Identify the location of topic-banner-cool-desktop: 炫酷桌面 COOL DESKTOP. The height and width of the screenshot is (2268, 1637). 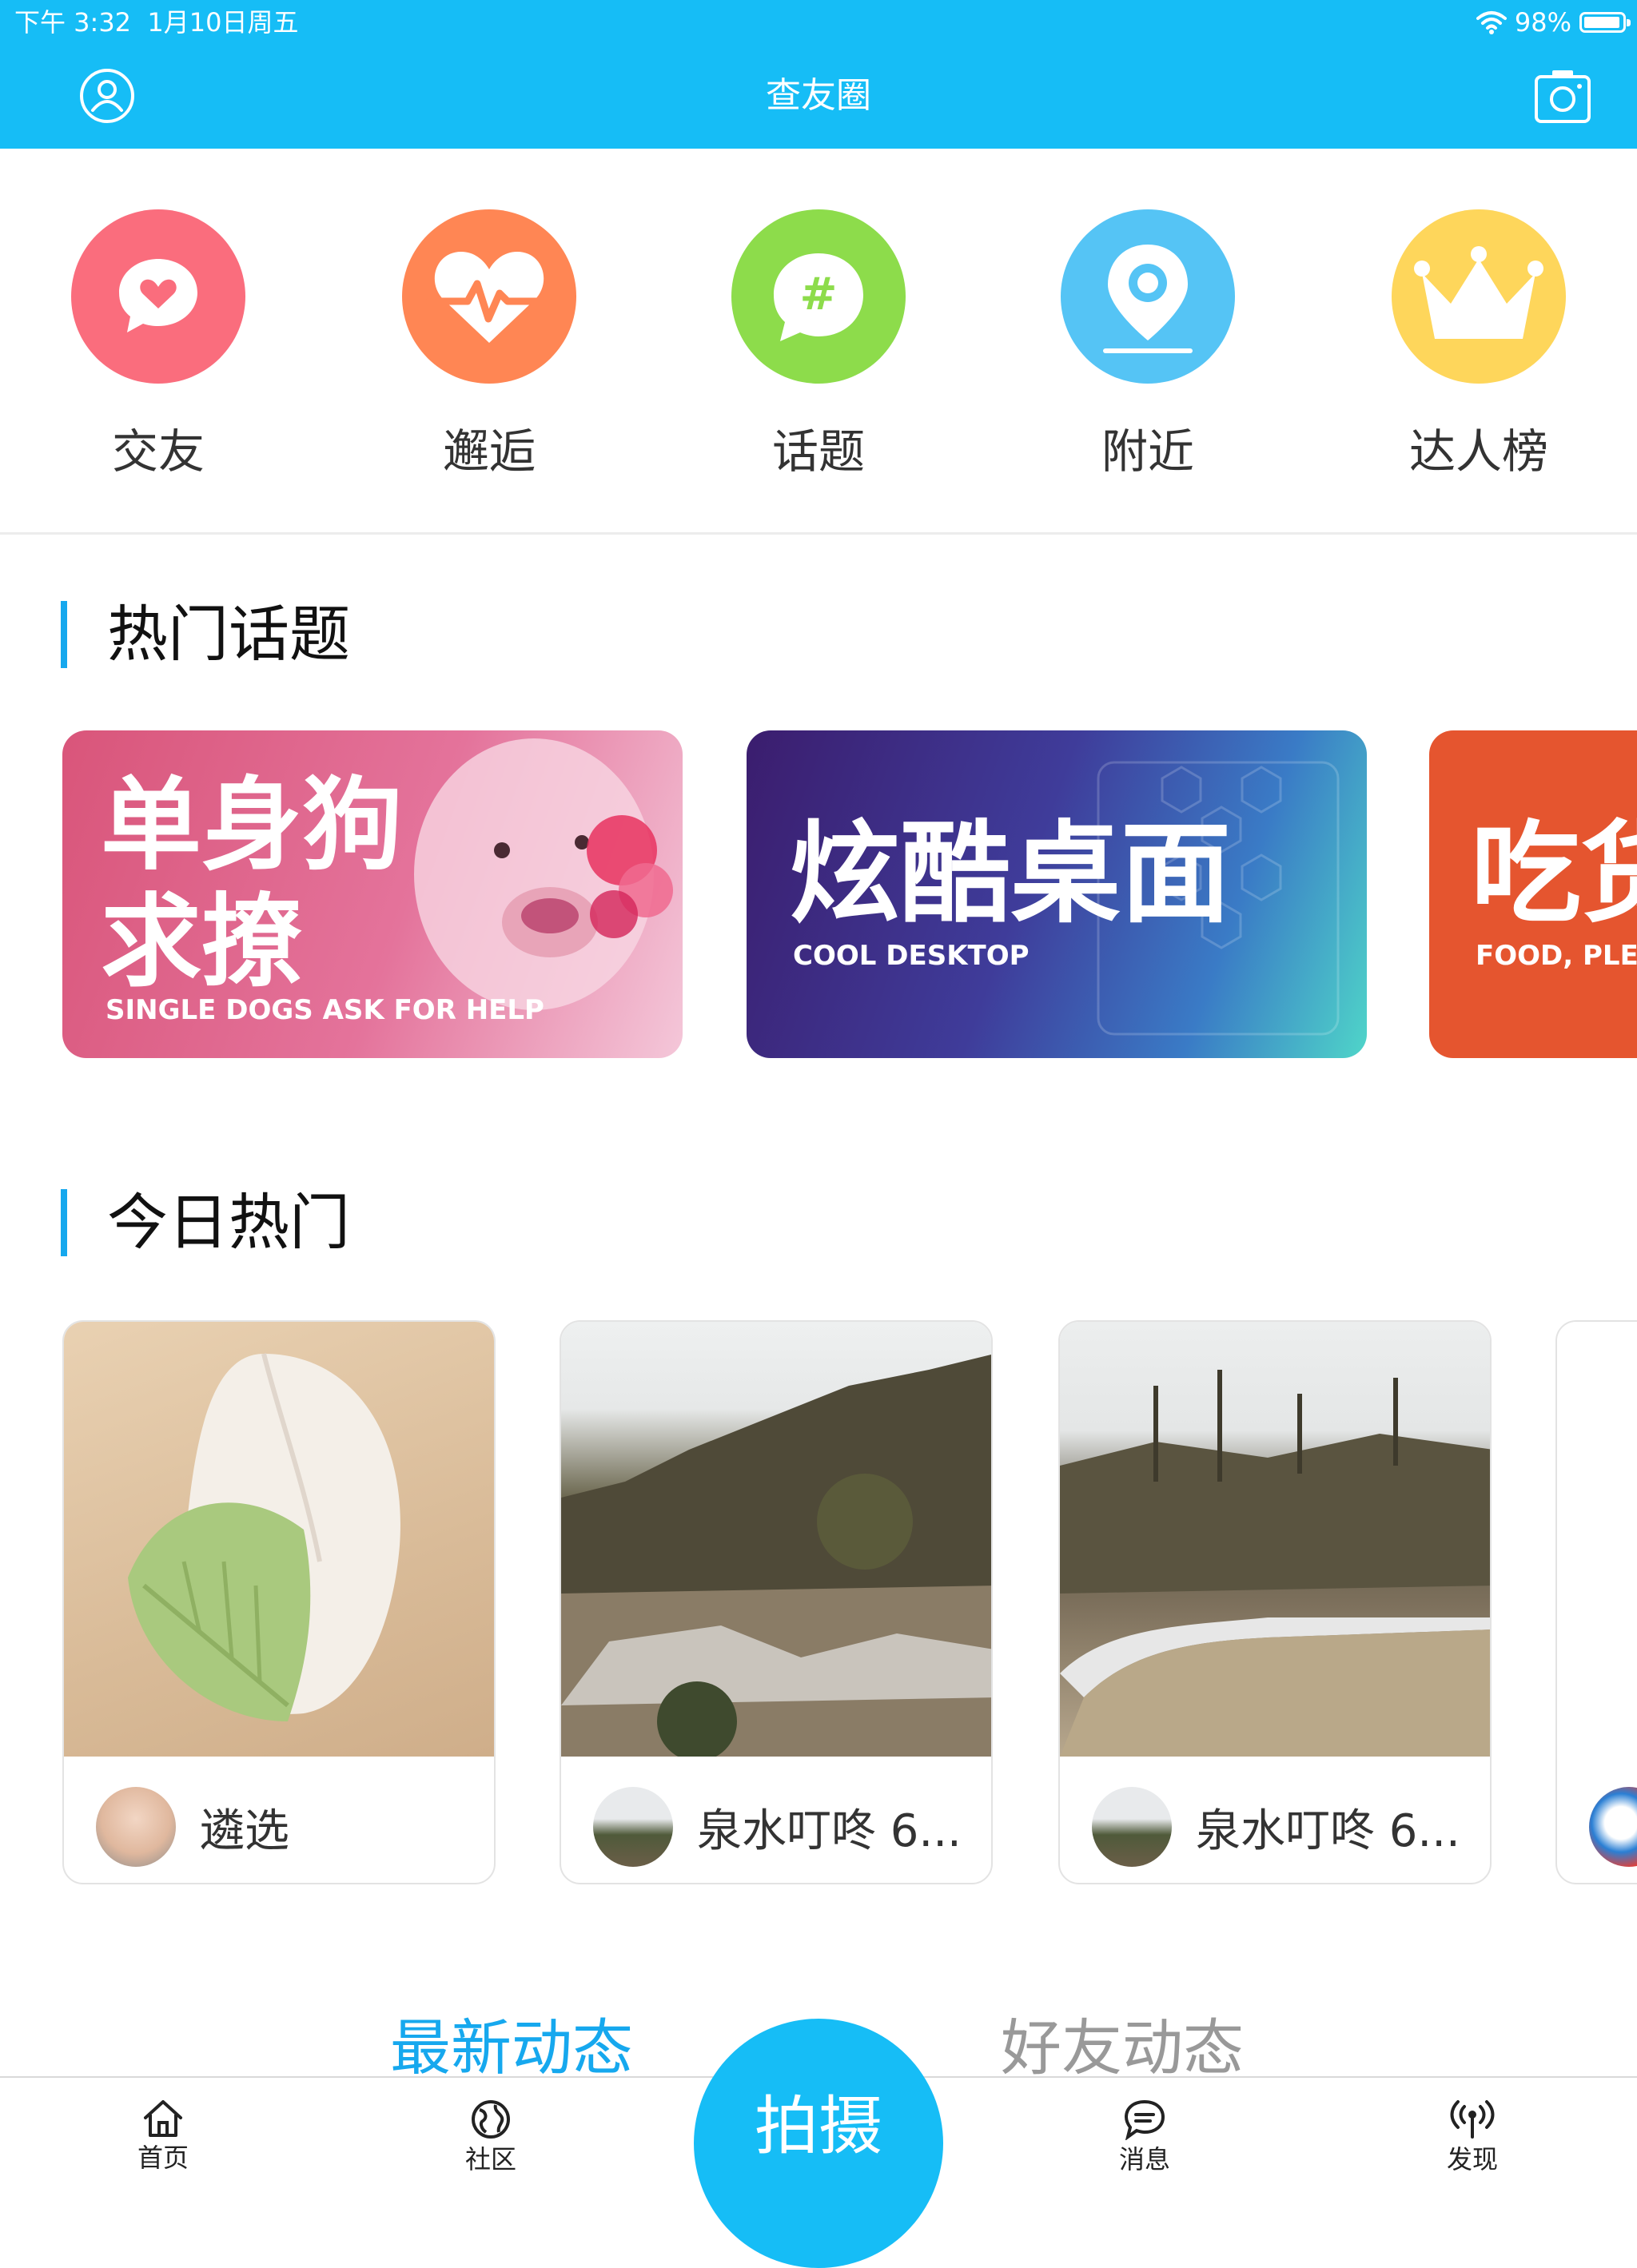
(1057, 894).